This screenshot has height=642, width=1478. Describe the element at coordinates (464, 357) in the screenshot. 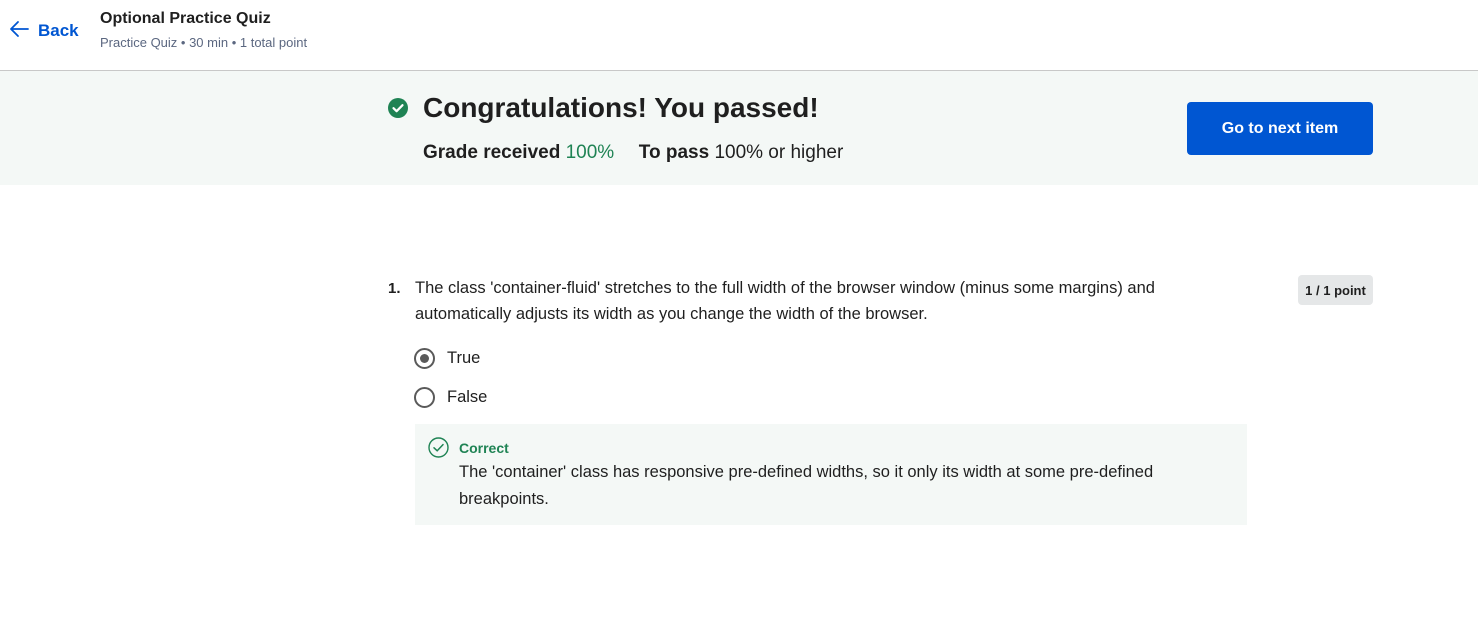

I see `option-label: True` at that location.